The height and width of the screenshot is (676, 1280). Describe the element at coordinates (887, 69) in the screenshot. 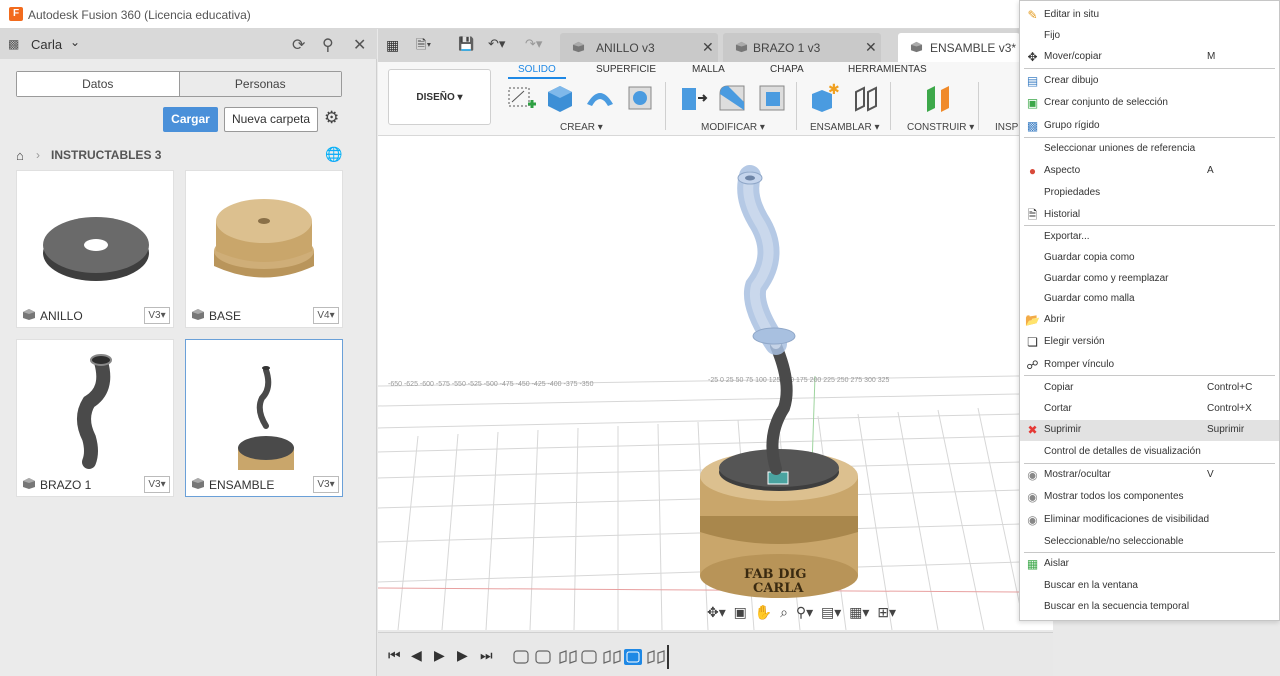

I see `tab-herramientas: HERRAMIENTAS` at that location.